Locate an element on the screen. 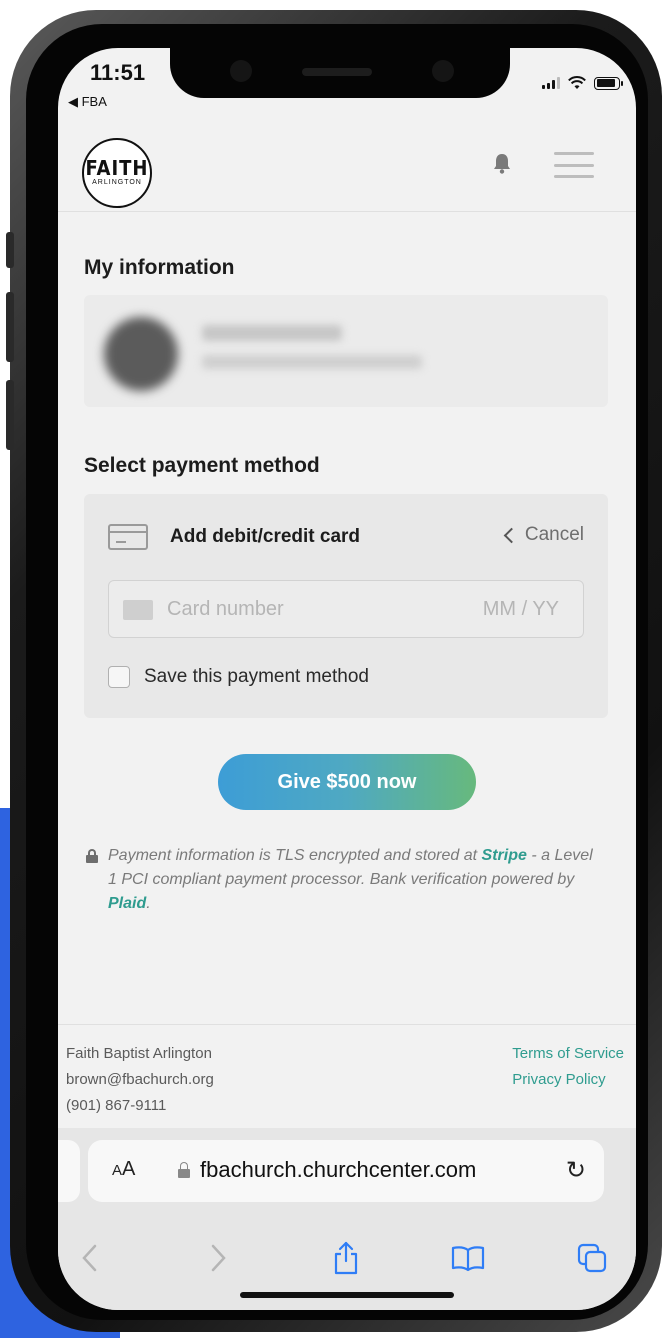 The width and height of the screenshot is (668, 1338). sensor-icon is located at coordinates (241, 71).